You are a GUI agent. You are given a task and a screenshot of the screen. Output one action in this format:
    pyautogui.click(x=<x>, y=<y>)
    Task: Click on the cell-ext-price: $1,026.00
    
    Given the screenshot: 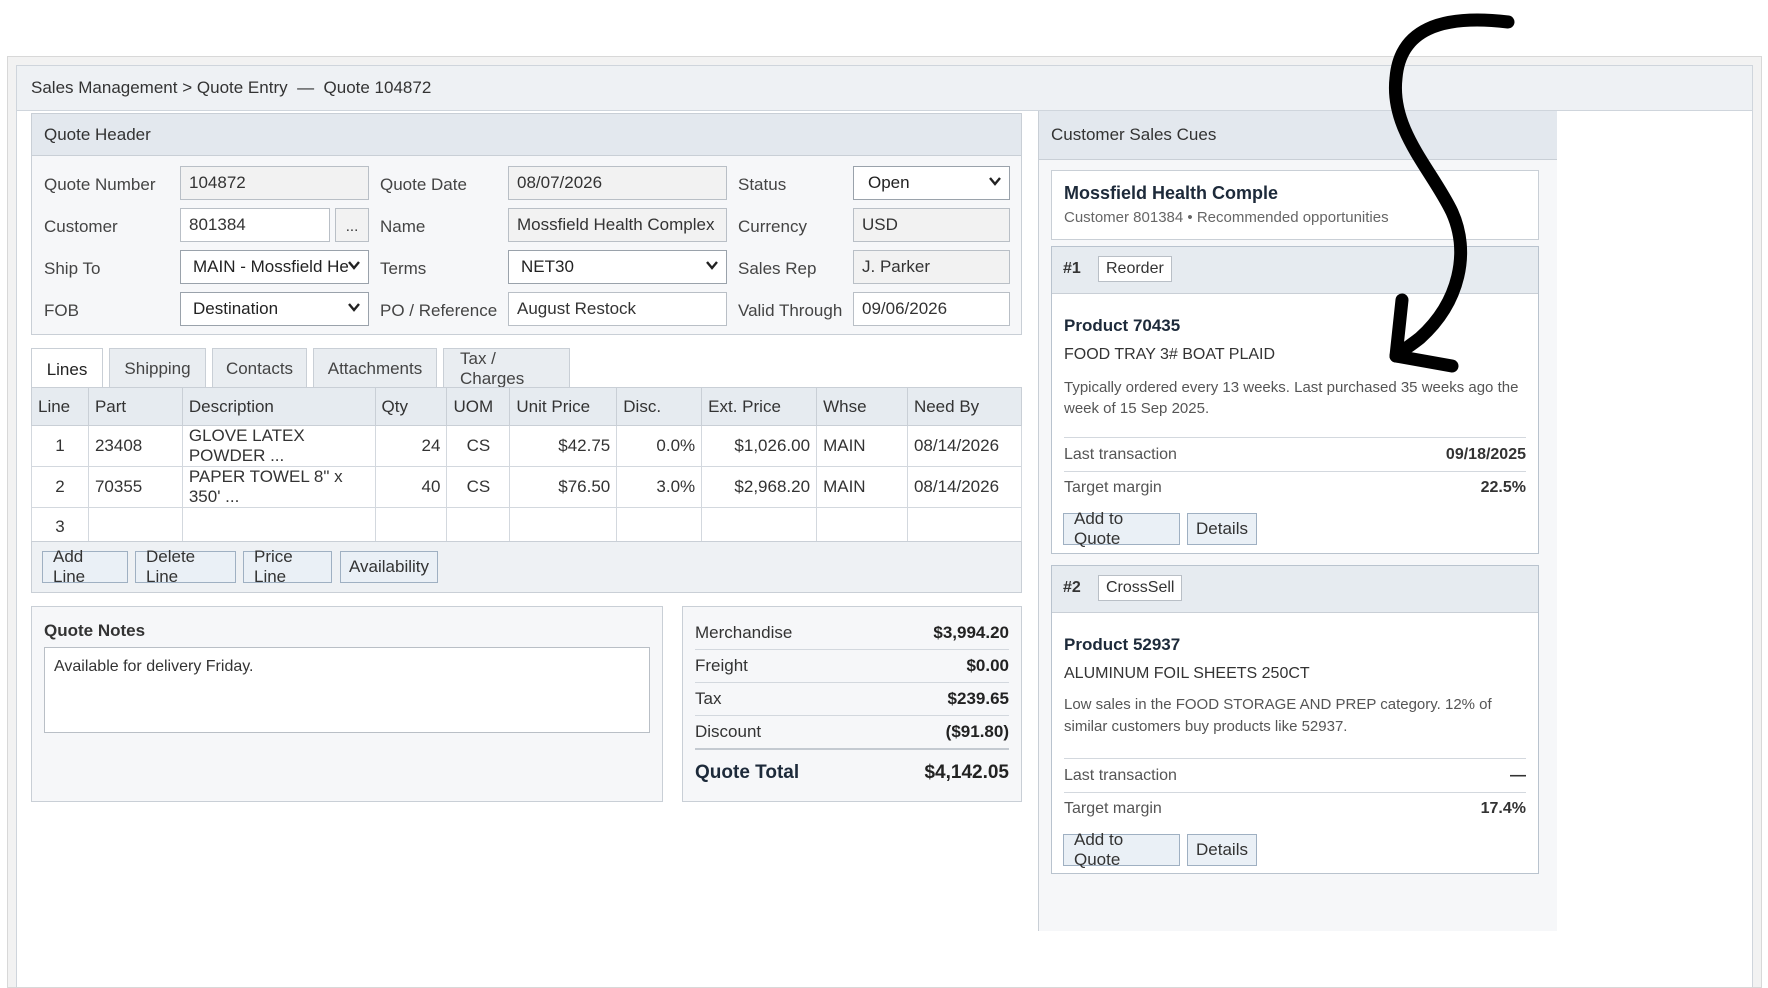 What is the action you would take?
    pyautogui.click(x=759, y=446)
    